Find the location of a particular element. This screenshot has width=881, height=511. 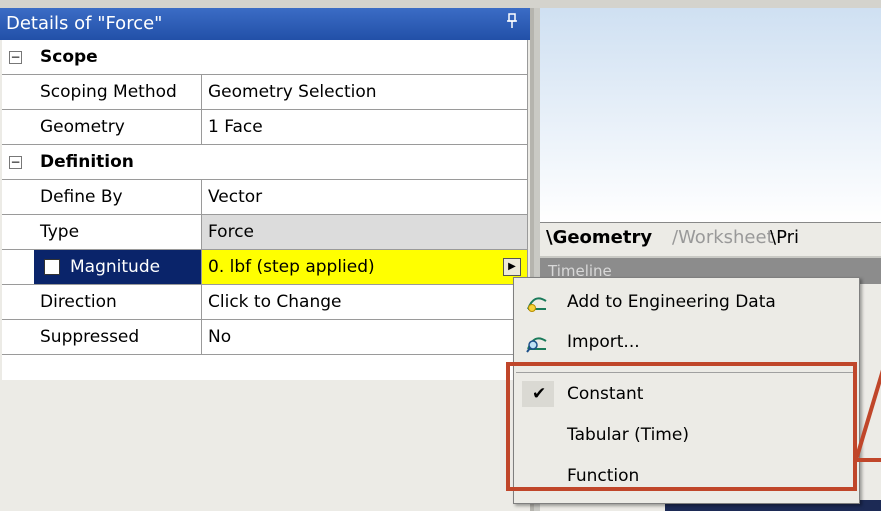

value-scoping-method: Geometry Selection is located at coordinates (365, 92).